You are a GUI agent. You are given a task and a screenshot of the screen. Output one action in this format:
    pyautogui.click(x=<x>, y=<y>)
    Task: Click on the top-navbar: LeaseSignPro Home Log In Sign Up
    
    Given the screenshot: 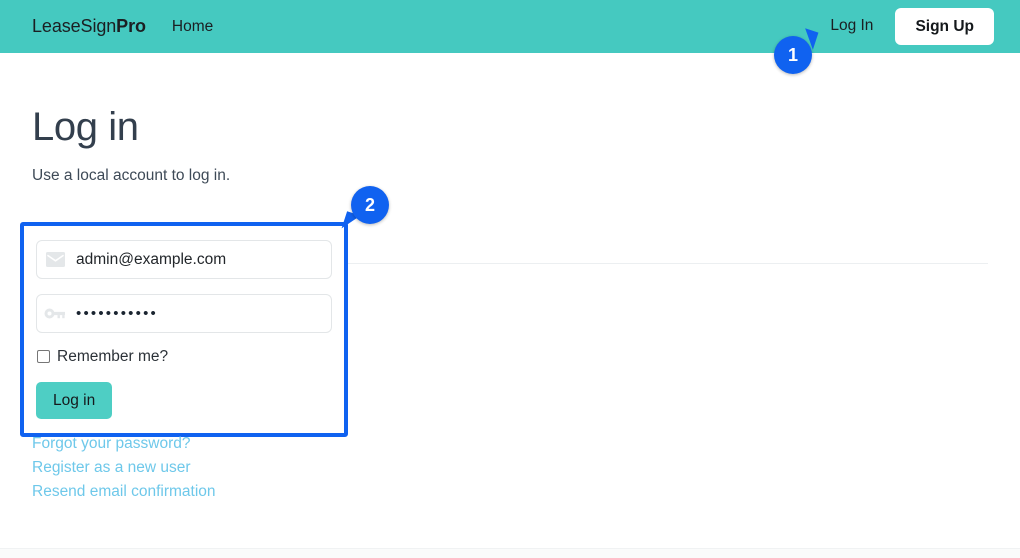 What is the action you would take?
    pyautogui.click(x=510, y=26)
    